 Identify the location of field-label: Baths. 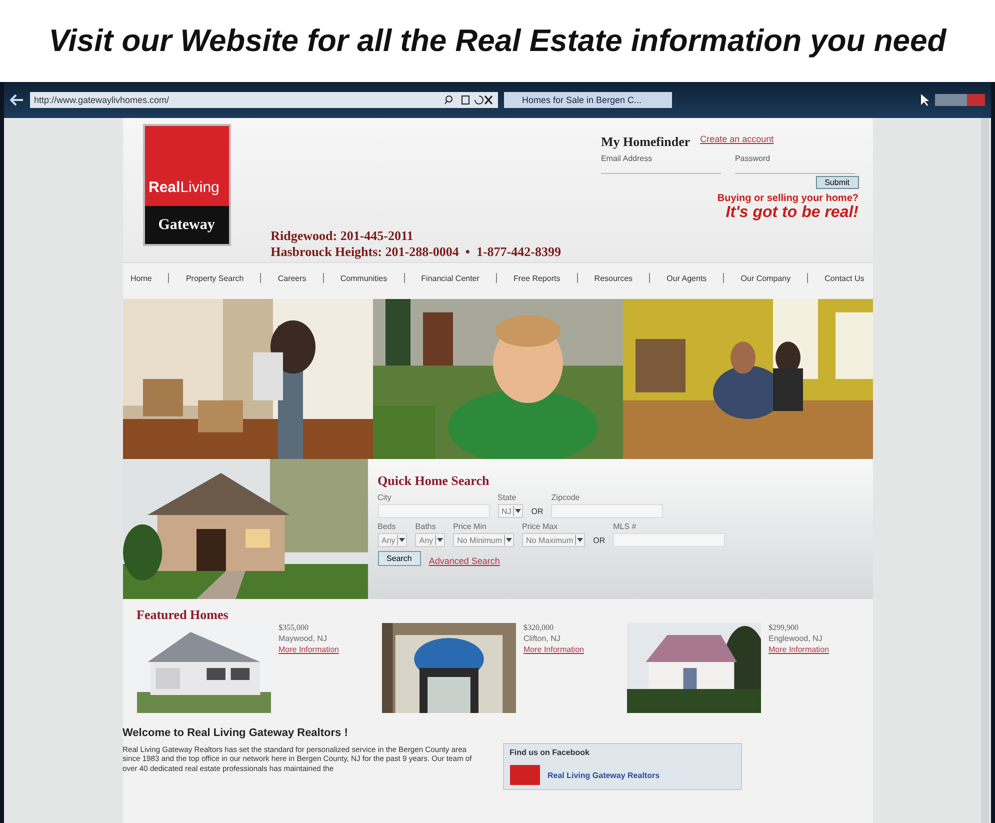
(426, 526).